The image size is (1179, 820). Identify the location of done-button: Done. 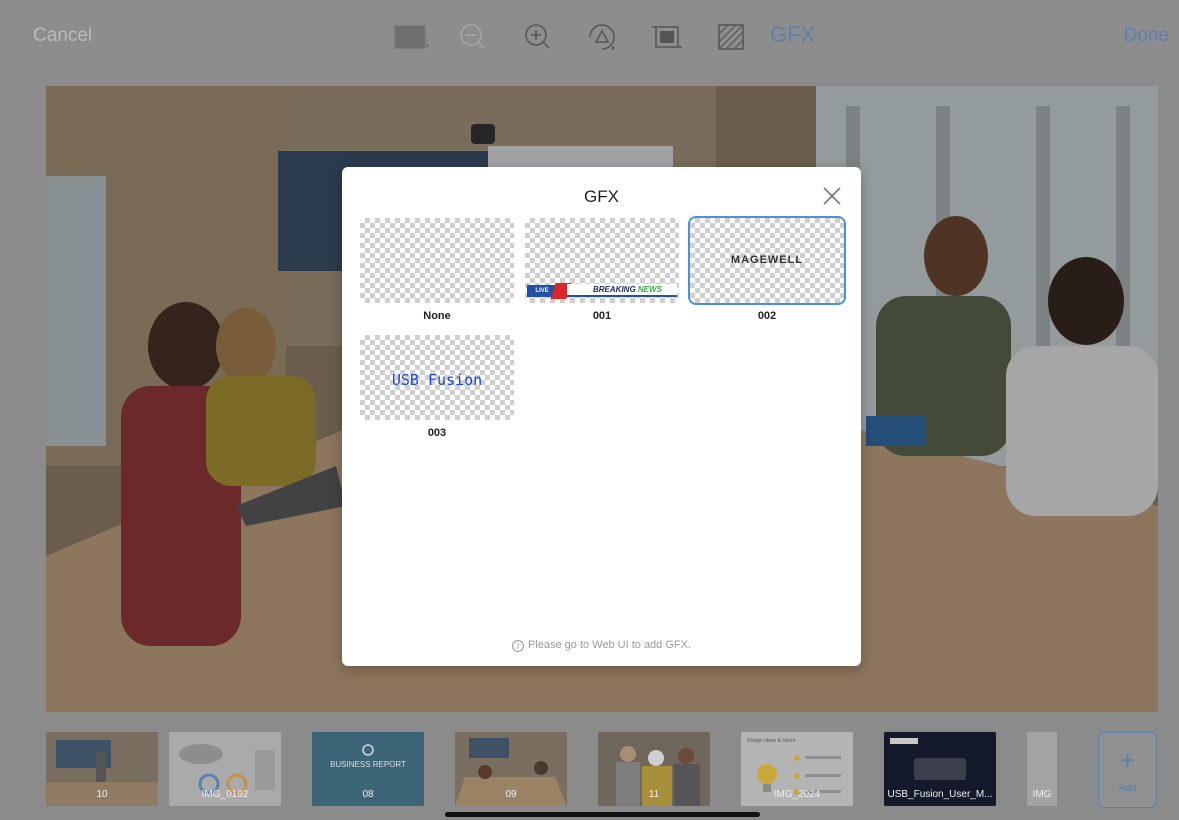
(1146, 36).